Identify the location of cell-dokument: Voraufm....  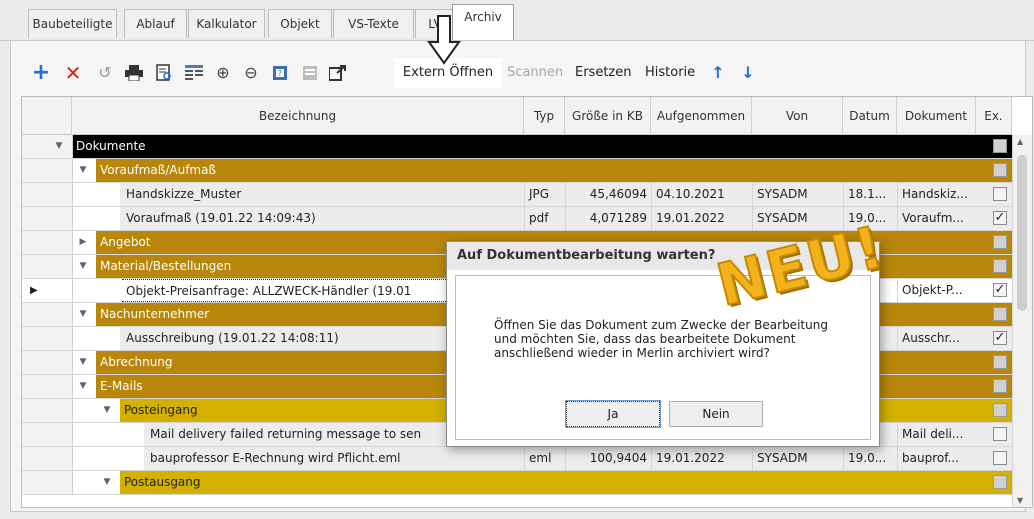
(936, 218).